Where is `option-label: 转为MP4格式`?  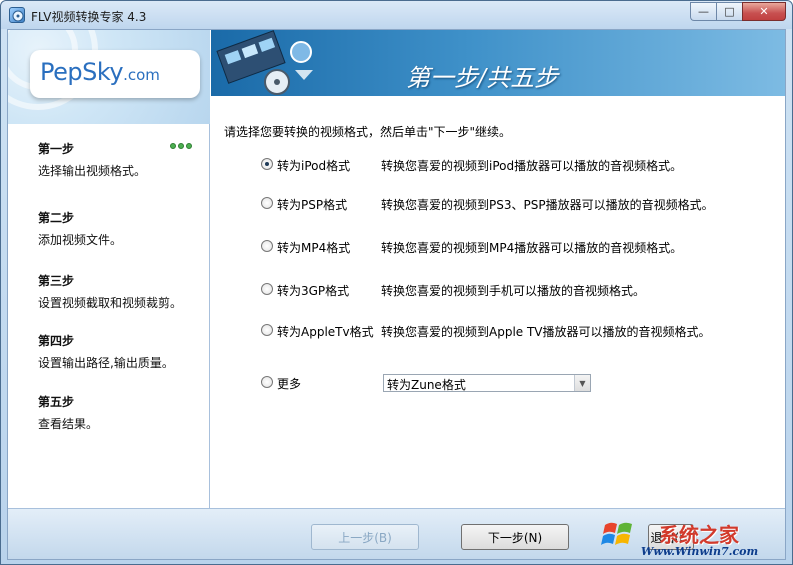
option-label: 转为MP4格式 is located at coordinates (313, 247).